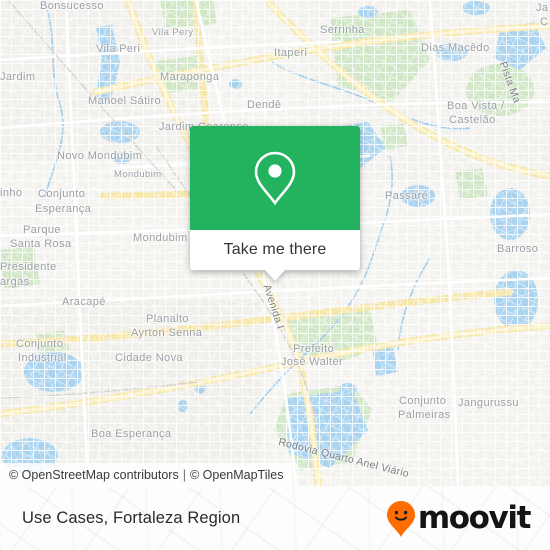 Image resolution: width=550 pixels, height=550 pixels. What do you see at coordinates (131, 518) in the screenshot?
I see `page-title: Use Cases, Fortaleza Region` at bounding box center [131, 518].